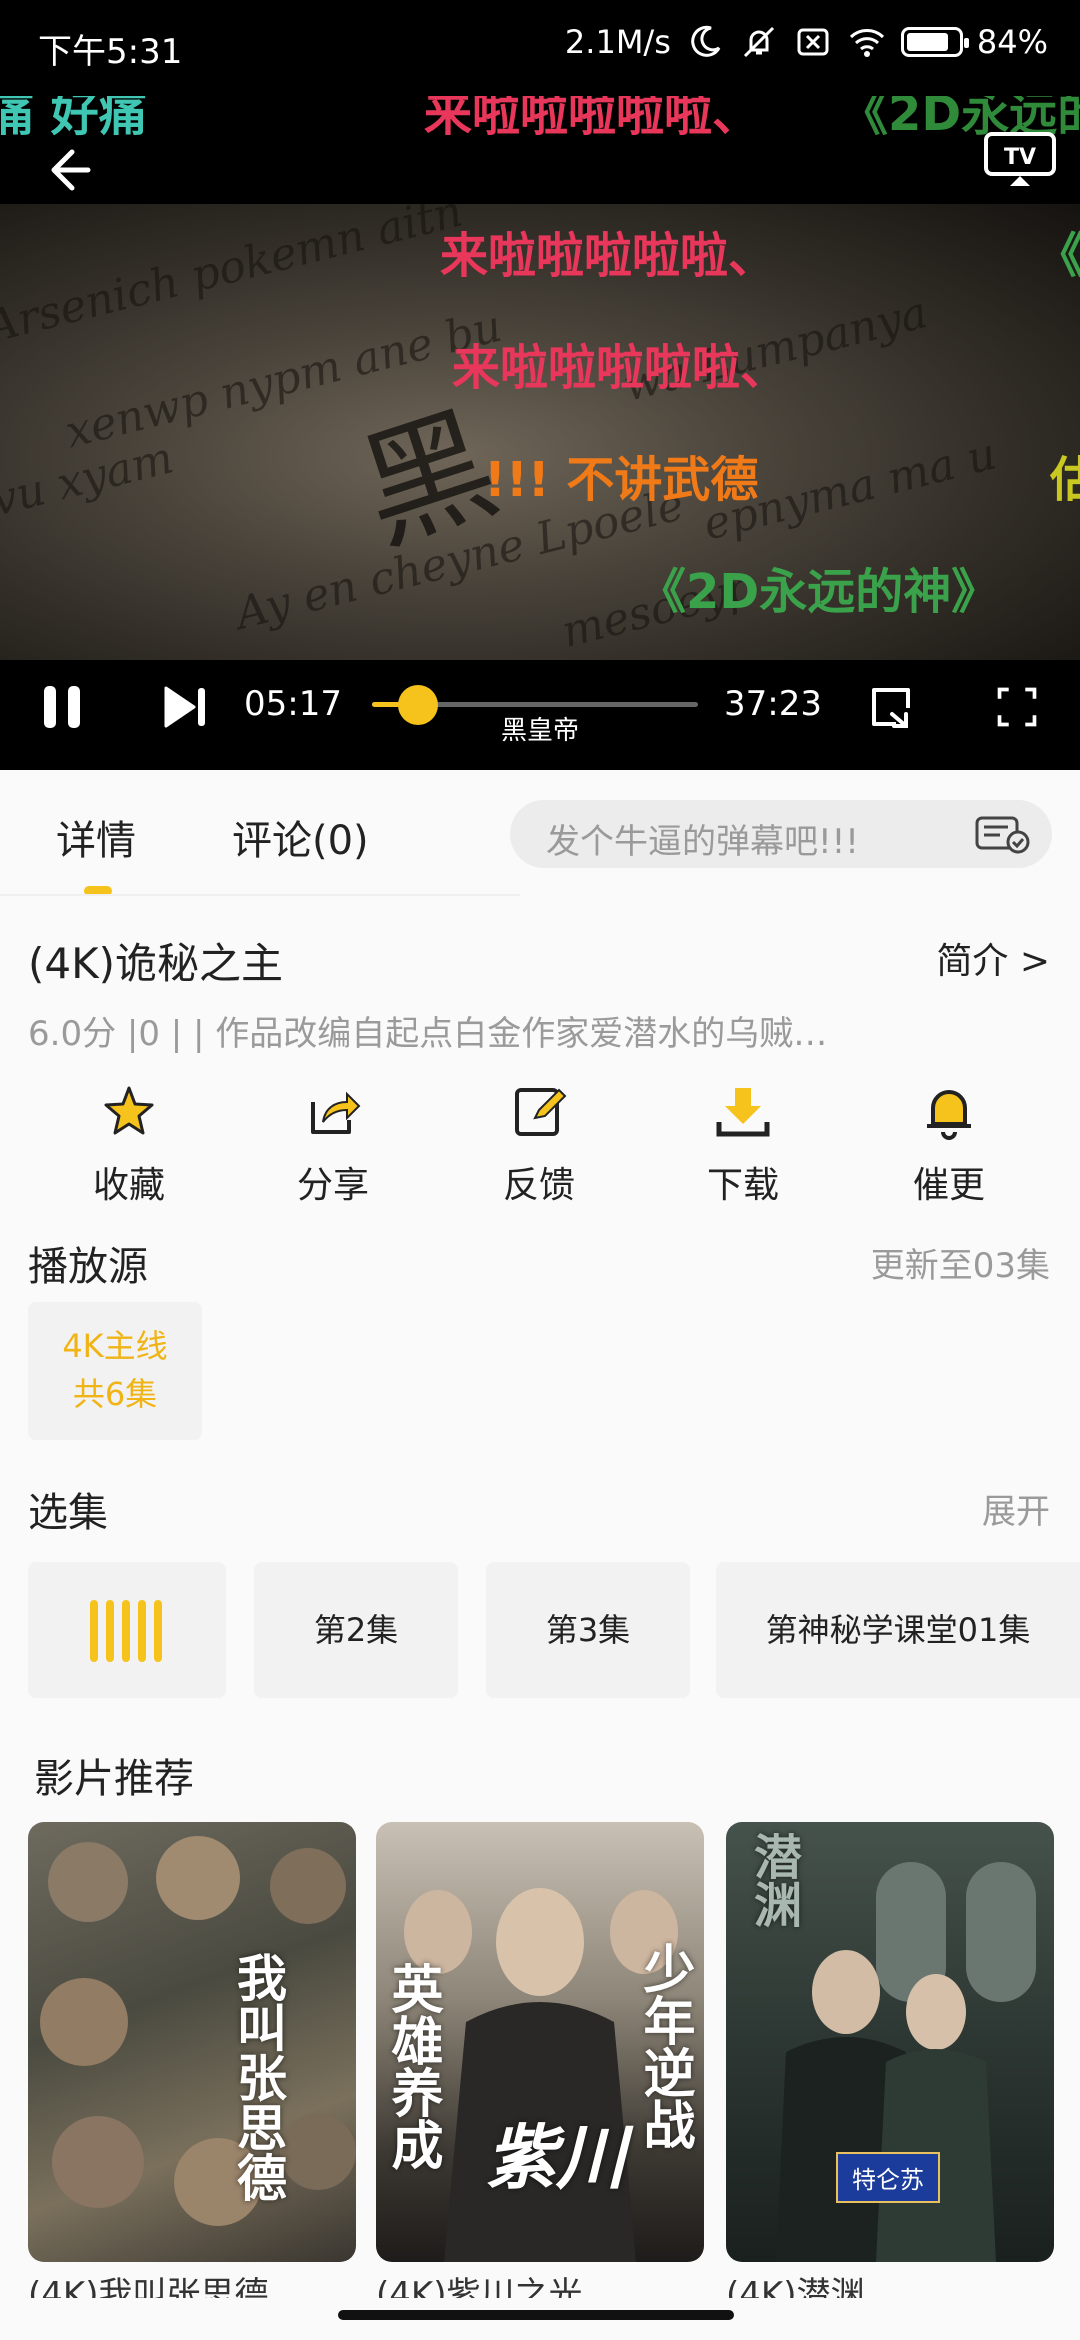 This screenshot has height=2340, width=1080. I want to click on svg-text: TV, so click(1020, 157).